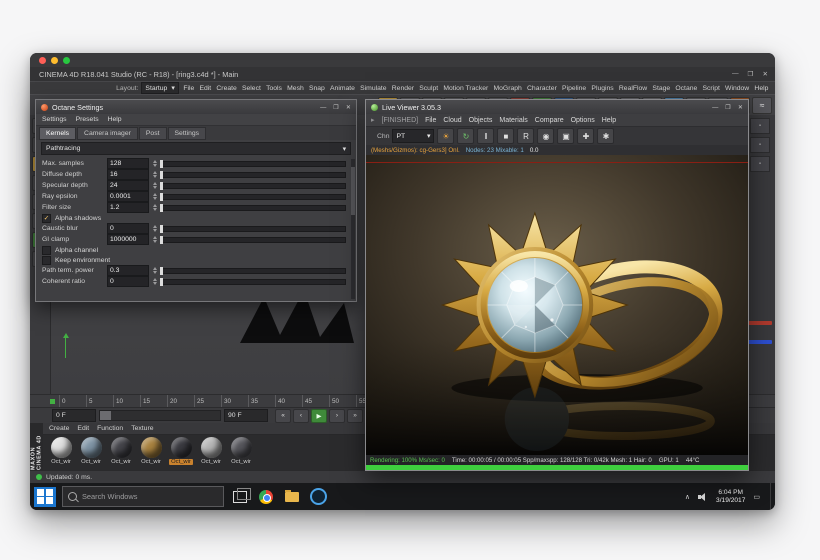 This screenshot has width=820, height=560. I want to click on file-explorer-button, so click(292, 497).